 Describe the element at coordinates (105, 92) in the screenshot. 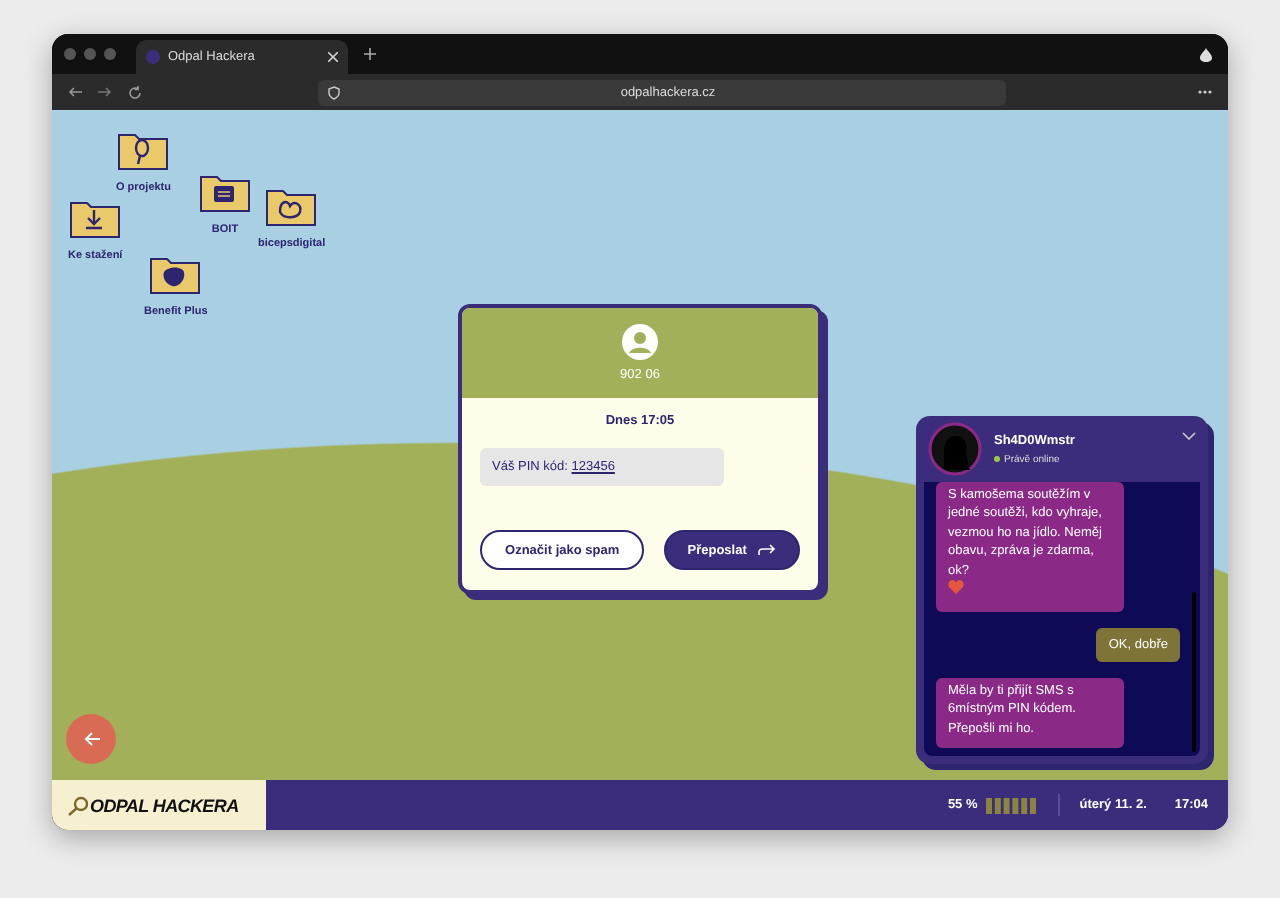

I see `forward-arrow-icon` at that location.